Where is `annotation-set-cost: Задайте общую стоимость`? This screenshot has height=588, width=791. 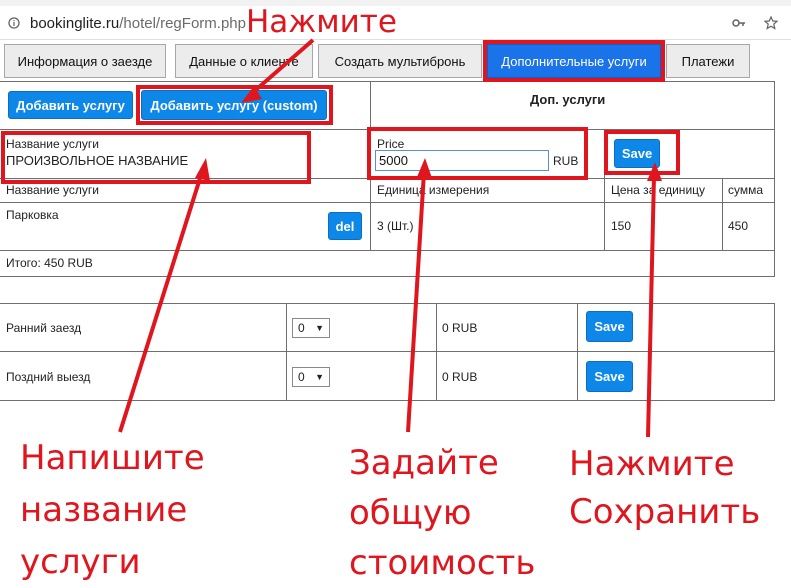
annotation-set-cost: Задайте общую стоимость is located at coordinates (442, 513).